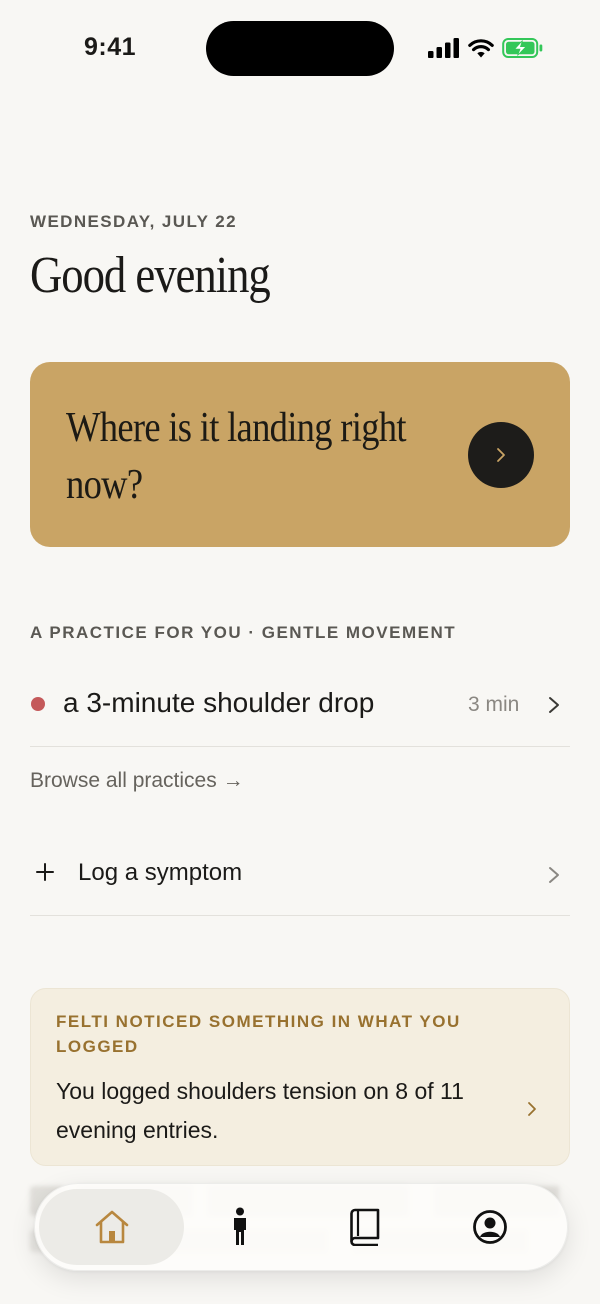 This screenshot has width=600, height=1304. I want to click on status-icons, so click(486, 48).